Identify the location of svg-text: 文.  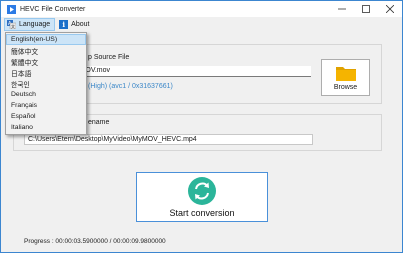
(13, 26).